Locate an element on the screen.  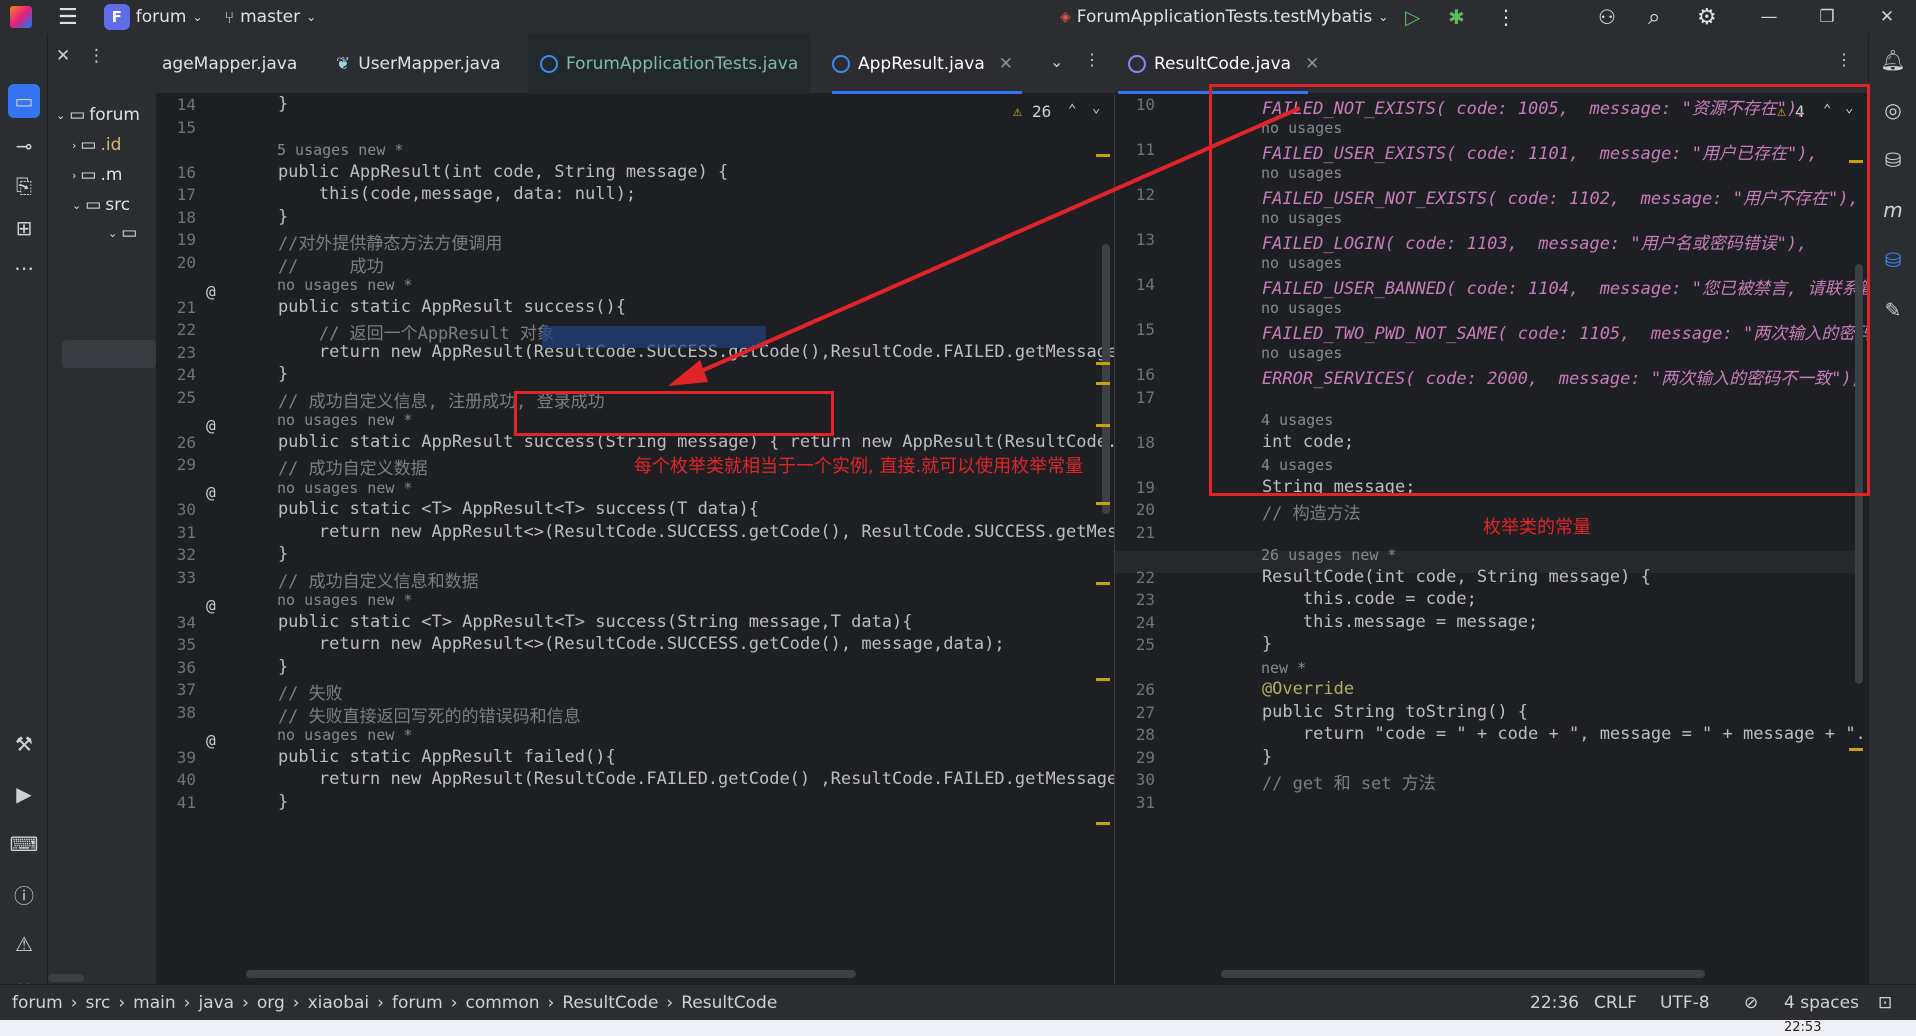
line-number: 19 is located at coordinates (176, 239).